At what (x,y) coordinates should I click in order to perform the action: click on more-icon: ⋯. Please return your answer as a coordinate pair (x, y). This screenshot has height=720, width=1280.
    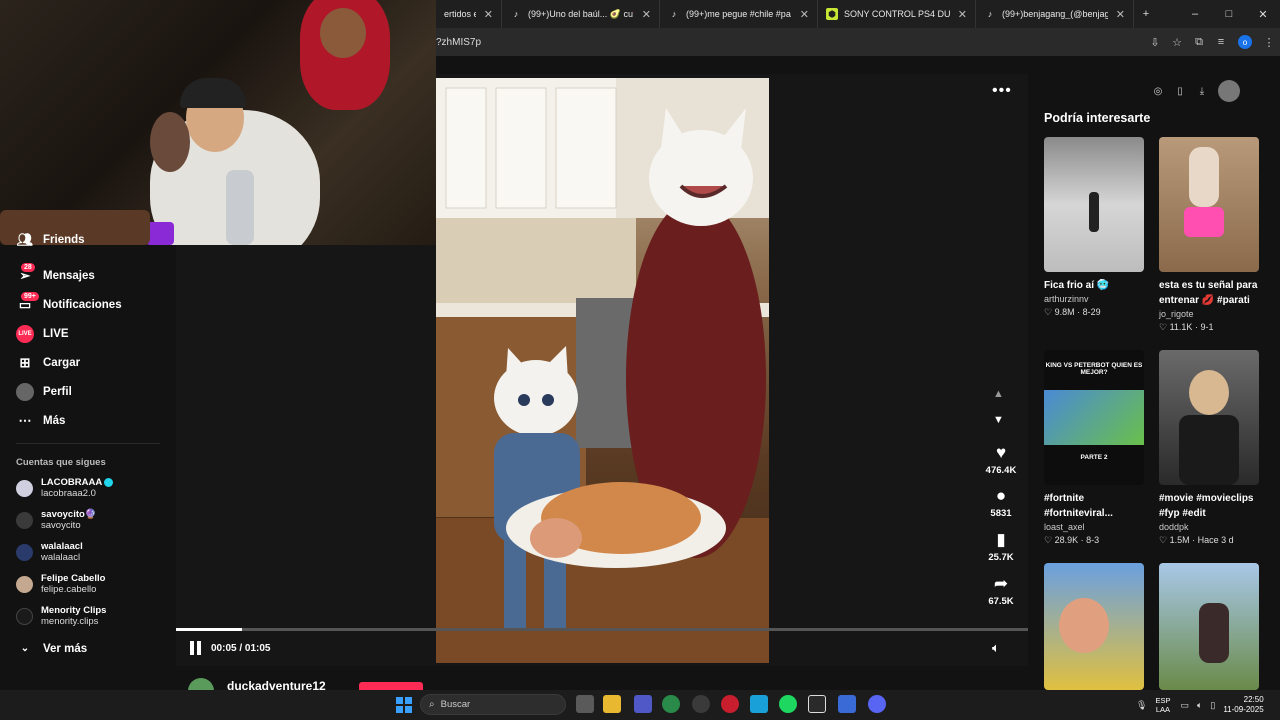
    Looking at the image, I should click on (25, 420).